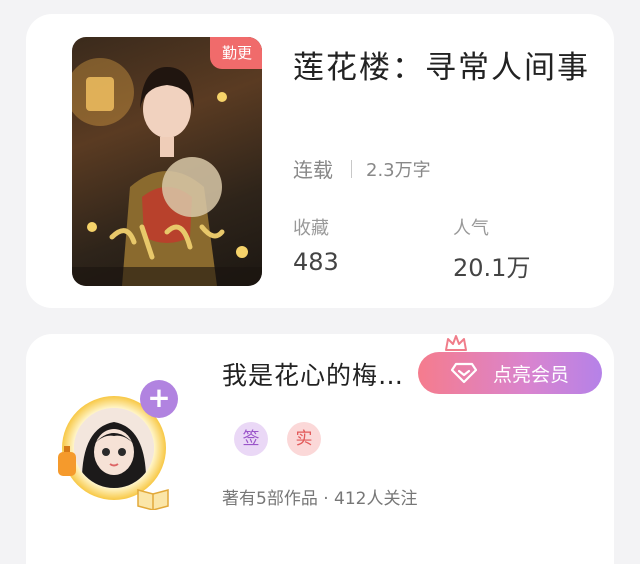  What do you see at coordinates (320, 499) in the screenshot?
I see `author-works-and-followers: 著有5部作品 · 412人关注` at bounding box center [320, 499].